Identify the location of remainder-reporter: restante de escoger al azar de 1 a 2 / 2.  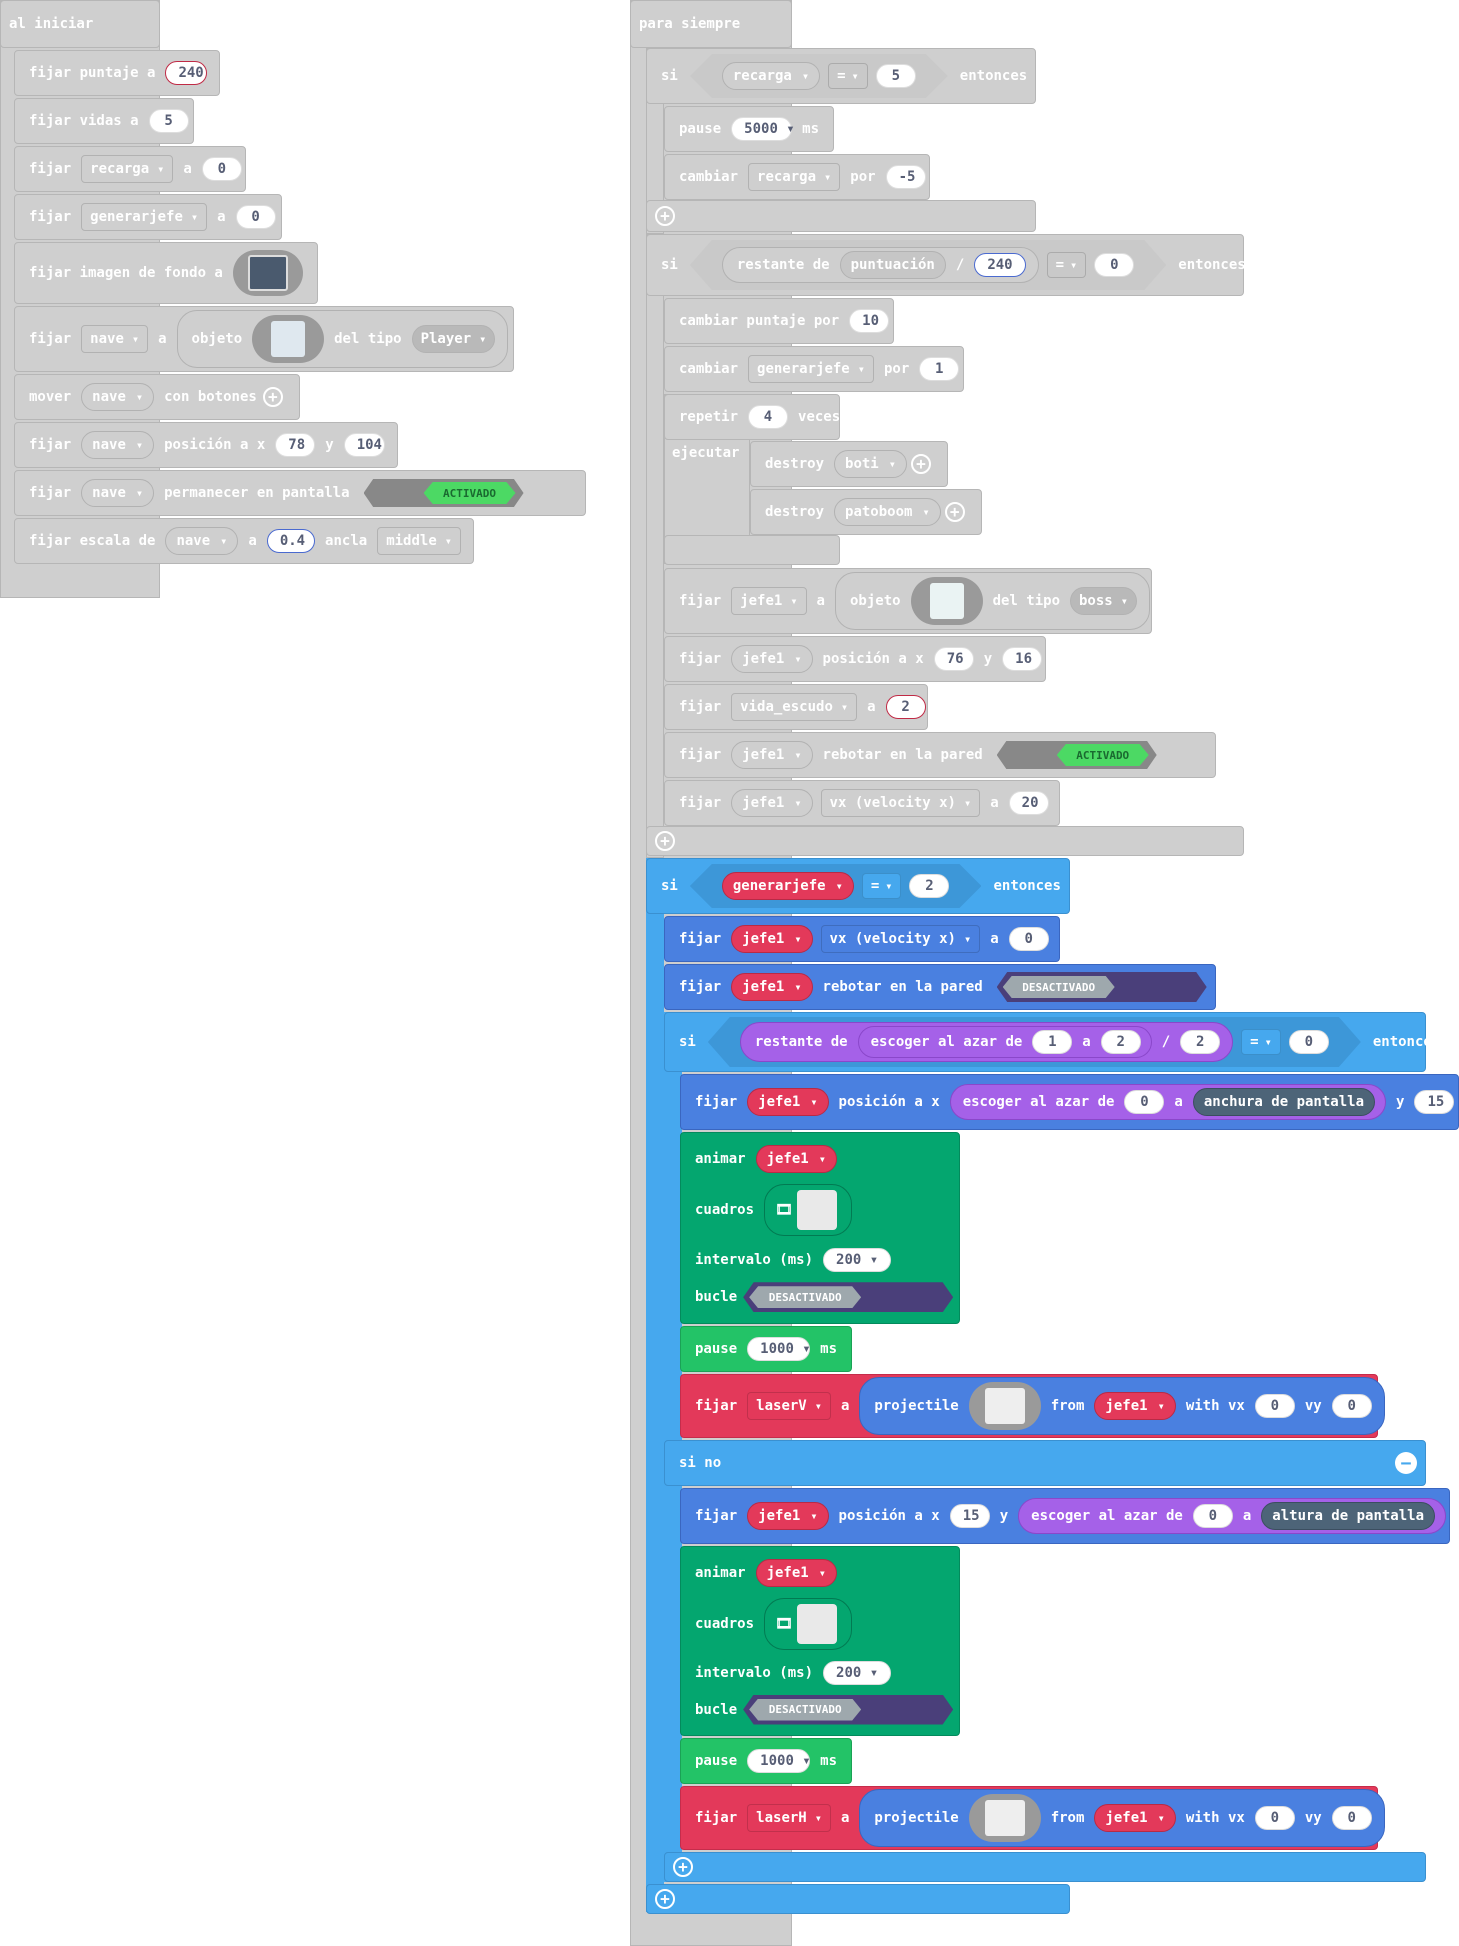
(986, 1042).